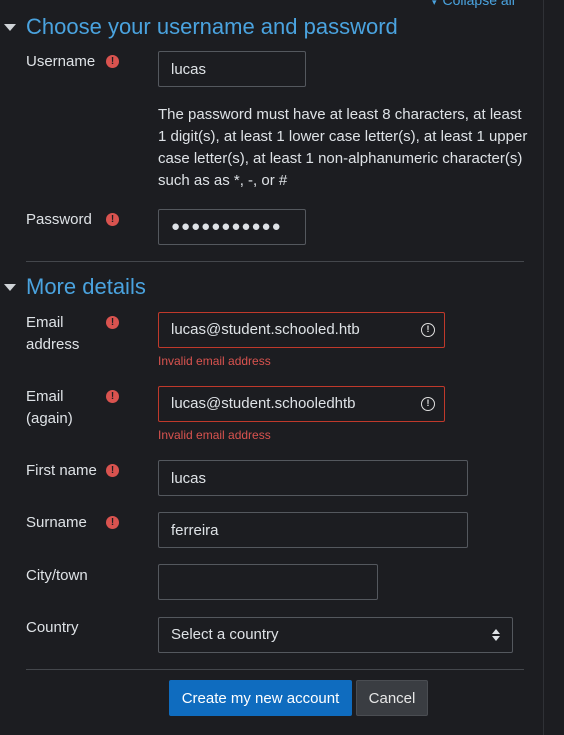 Image resolution: width=564 pixels, height=735 pixels. What do you see at coordinates (214, 361) in the screenshot?
I see `email-error-message: Invalid email address` at bounding box center [214, 361].